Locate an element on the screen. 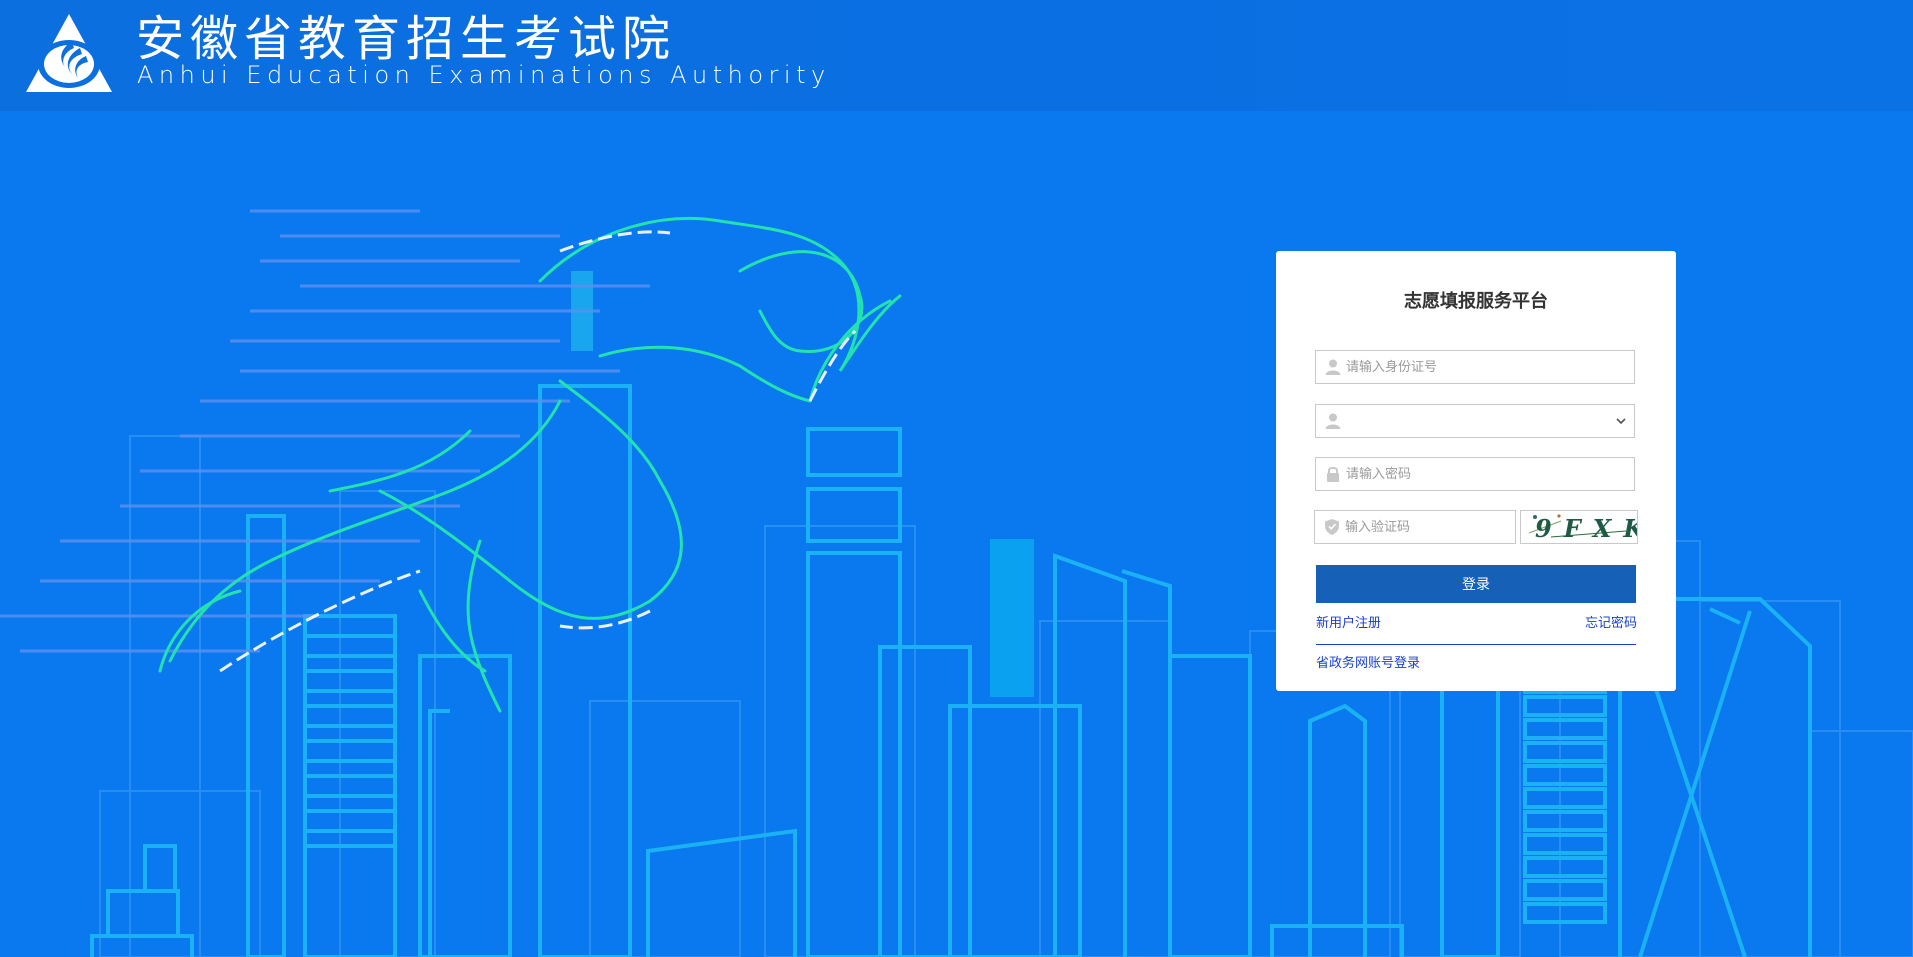  id-number-field is located at coordinates (1475, 367).